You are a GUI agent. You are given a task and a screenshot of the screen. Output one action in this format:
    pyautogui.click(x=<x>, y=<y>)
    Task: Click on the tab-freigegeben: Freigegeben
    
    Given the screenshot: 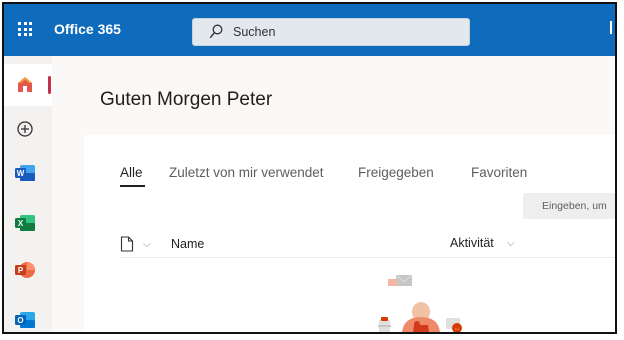 What is the action you would take?
    pyautogui.click(x=396, y=172)
    